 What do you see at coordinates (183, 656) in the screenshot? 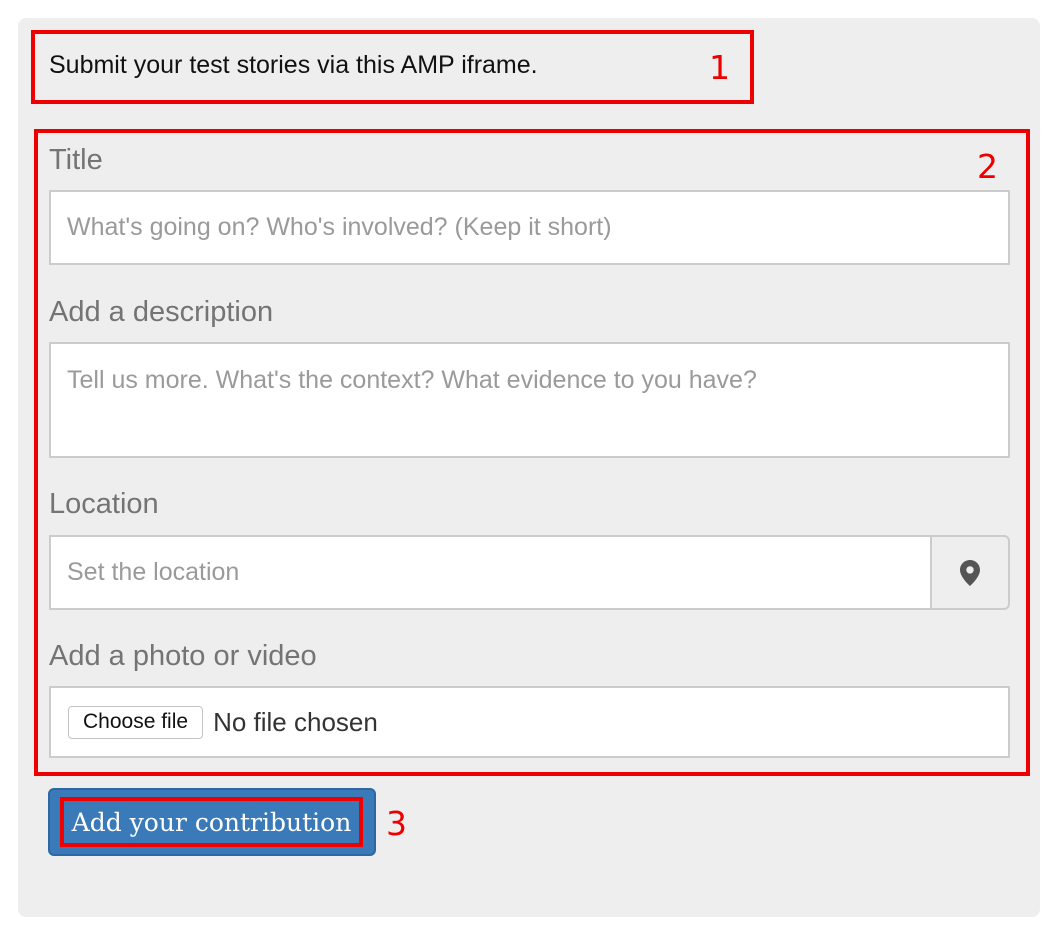
I see `media-label: Add a photo or video` at bounding box center [183, 656].